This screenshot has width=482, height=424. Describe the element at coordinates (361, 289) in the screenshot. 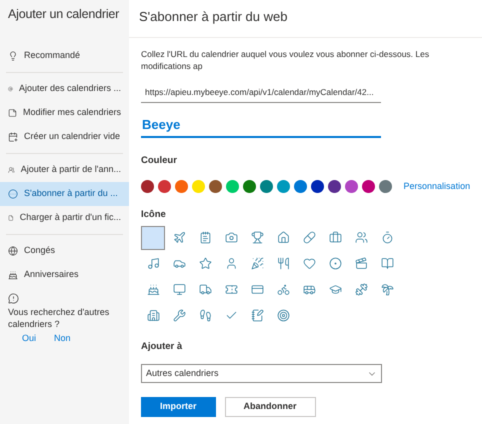

I see `dumbbell-icon` at that location.